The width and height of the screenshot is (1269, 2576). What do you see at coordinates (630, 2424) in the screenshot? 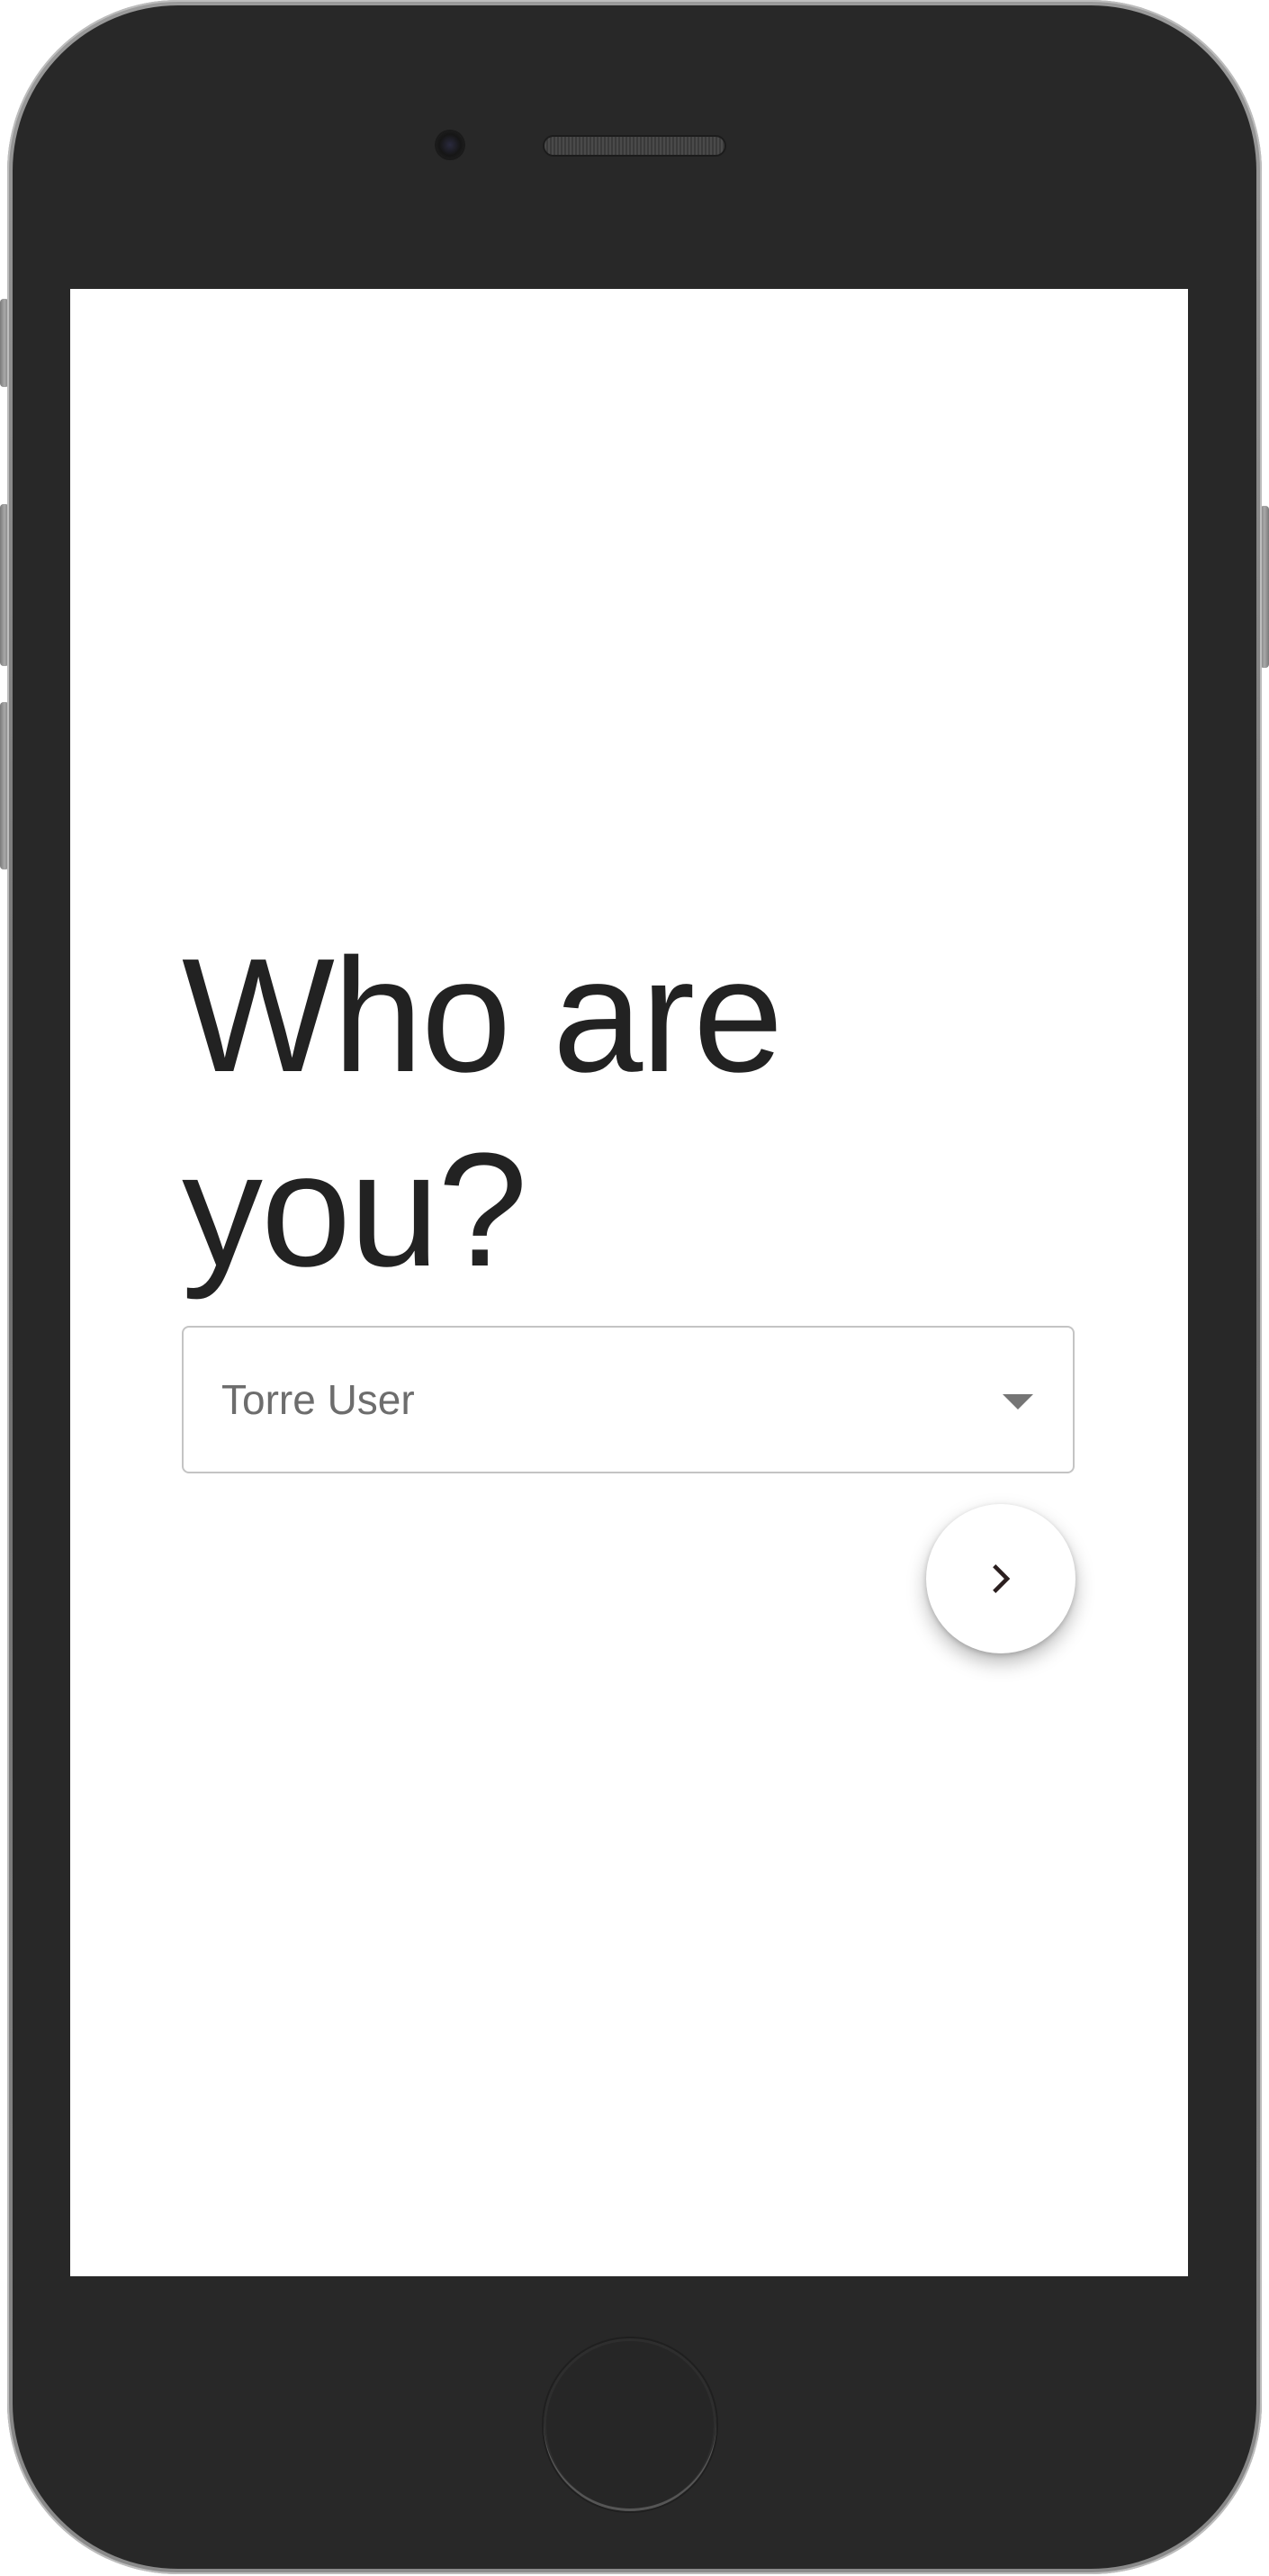
I see `home-button` at bounding box center [630, 2424].